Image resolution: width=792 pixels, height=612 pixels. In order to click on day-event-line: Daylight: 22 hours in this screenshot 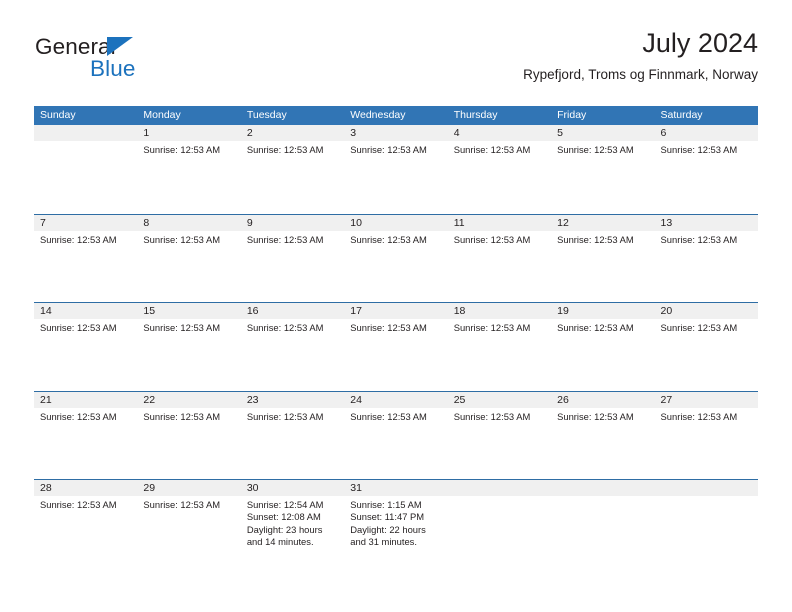, I will do `click(388, 529)`.